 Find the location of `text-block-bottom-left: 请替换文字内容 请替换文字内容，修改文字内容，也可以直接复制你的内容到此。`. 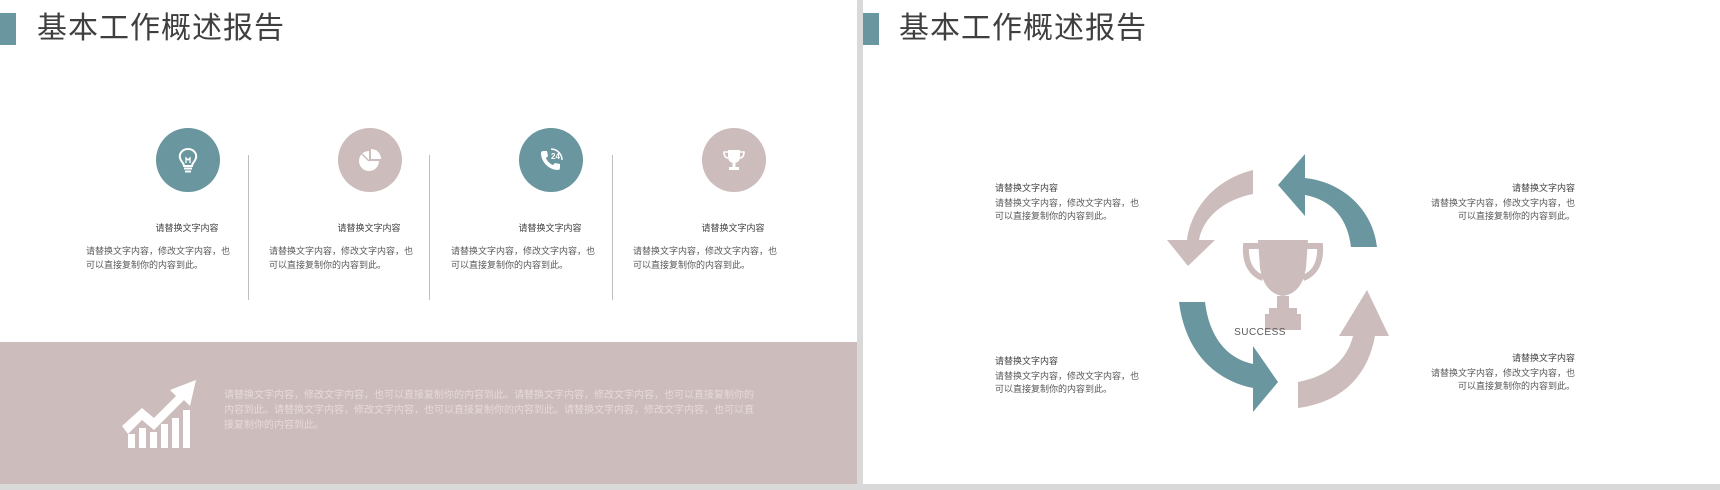

text-block-bottom-left: 请替换文字内容 请替换文字内容，修改文字内容，也可以直接复制你的内容到此。 is located at coordinates (1070, 375).